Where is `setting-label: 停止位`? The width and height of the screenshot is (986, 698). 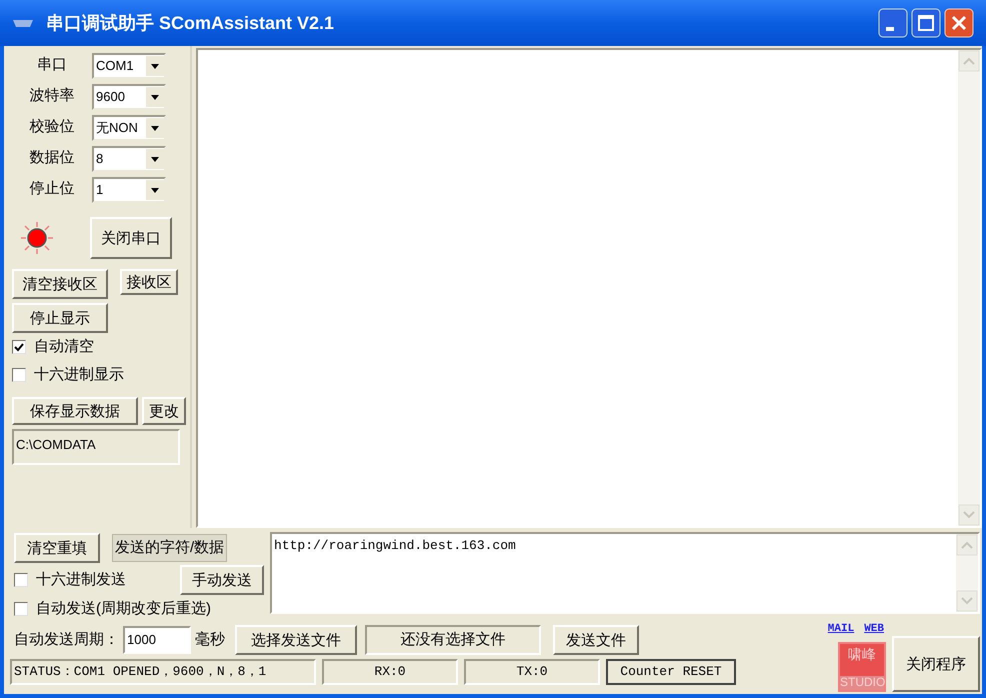
setting-label: 停止位 is located at coordinates (52, 189).